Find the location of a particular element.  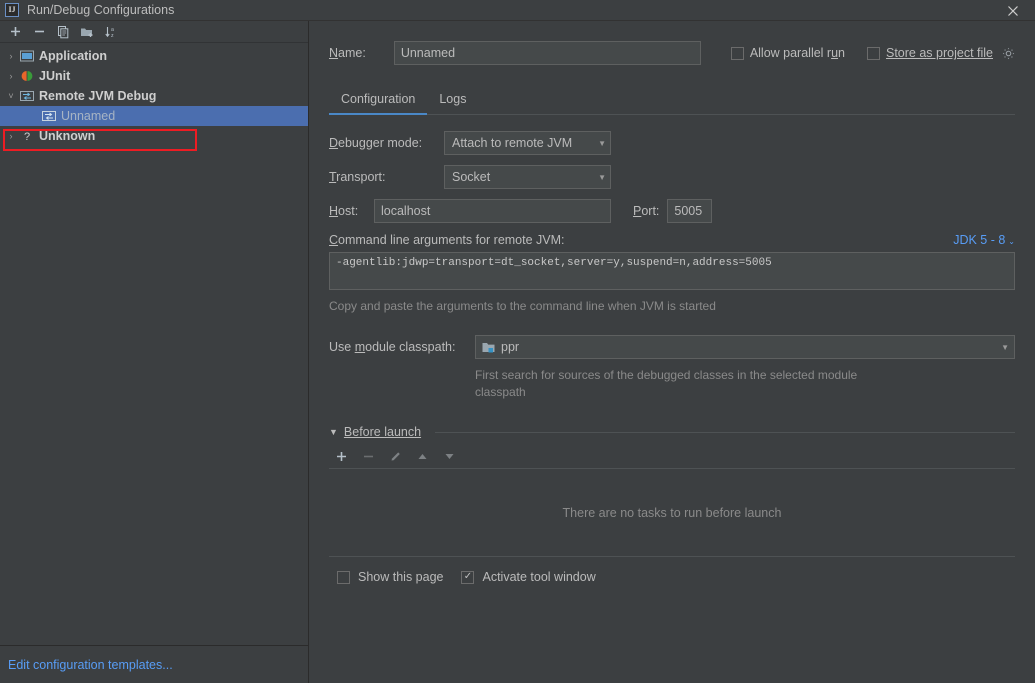

arrow-down-icon is located at coordinates (449, 457).